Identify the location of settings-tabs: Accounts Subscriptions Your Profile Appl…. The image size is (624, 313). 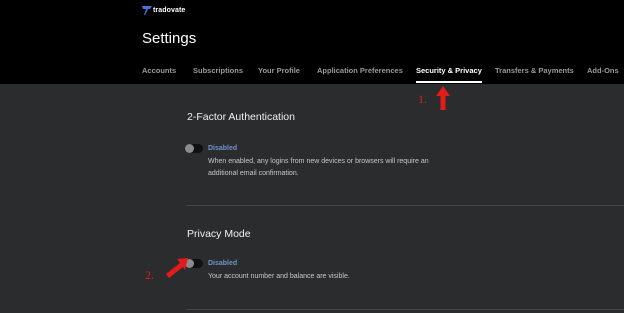
(312, 75).